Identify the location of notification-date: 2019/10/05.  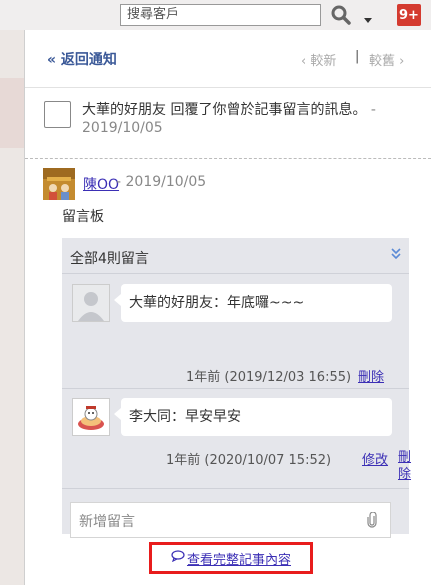
(122, 128).